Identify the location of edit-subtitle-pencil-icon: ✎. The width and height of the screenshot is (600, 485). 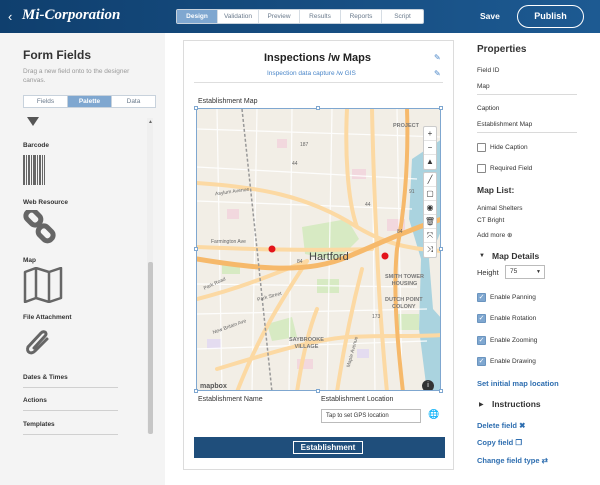
(437, 73).